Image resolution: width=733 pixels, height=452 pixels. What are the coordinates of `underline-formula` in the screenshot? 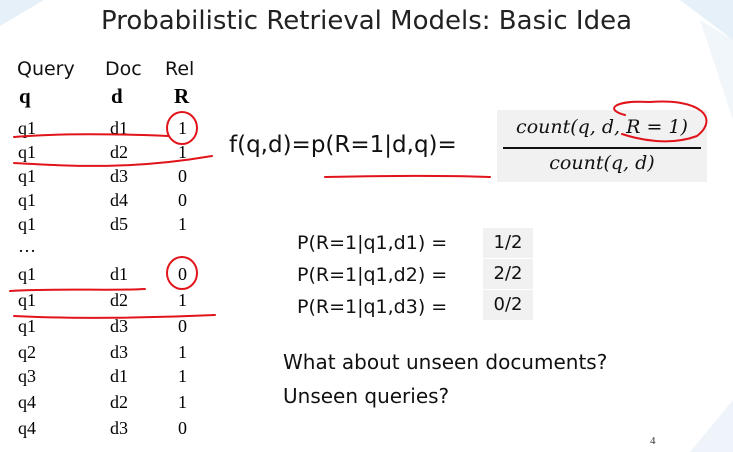 It's located at (407, 176).